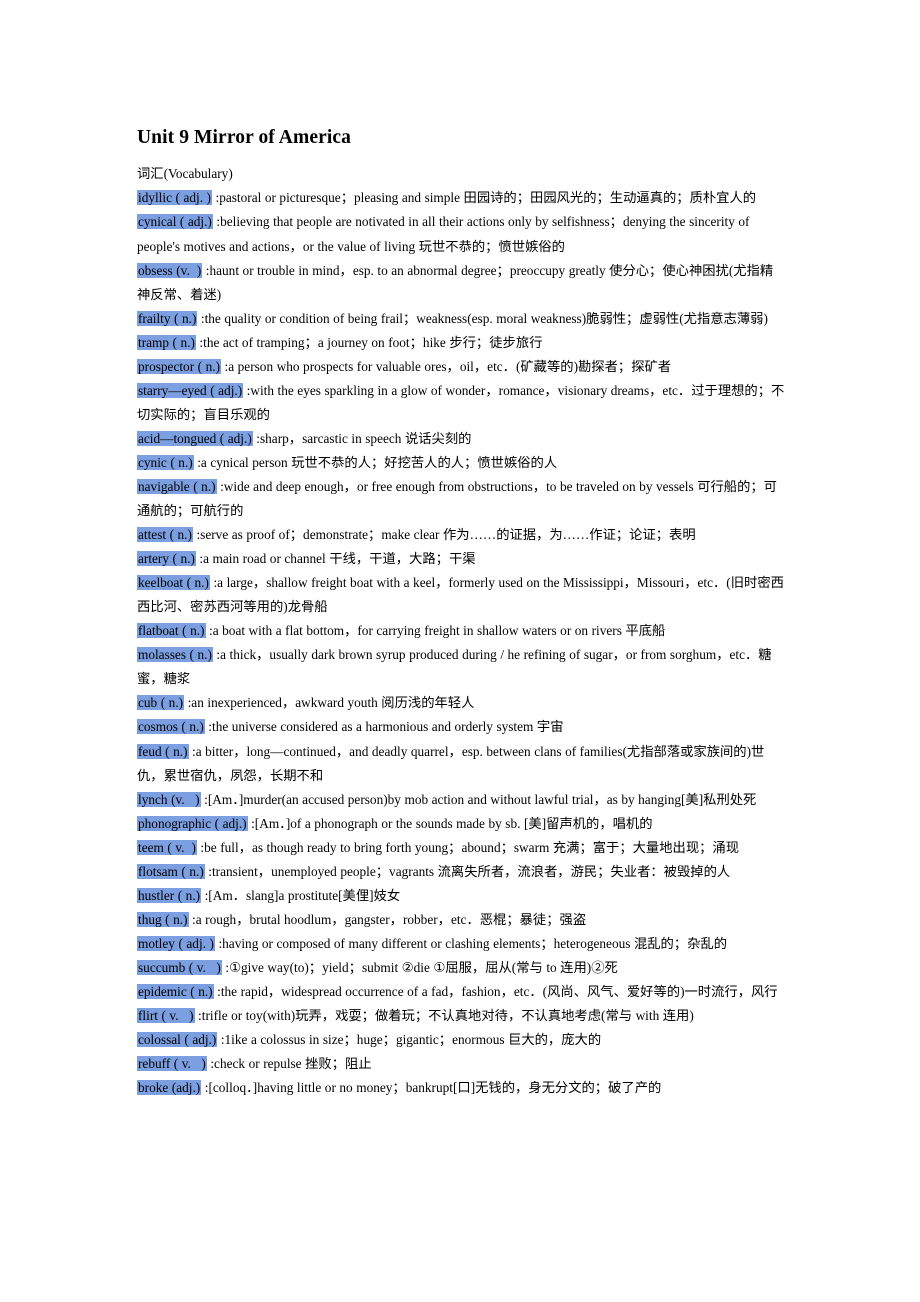  What do you see at coordinates (375, 462) in the screenshot?
I see `vocabulary-definition: :a cynical person 玩世不恭的人；好挖苦人的人；愤世嫉俗的人` at bounding box center [375, 462].